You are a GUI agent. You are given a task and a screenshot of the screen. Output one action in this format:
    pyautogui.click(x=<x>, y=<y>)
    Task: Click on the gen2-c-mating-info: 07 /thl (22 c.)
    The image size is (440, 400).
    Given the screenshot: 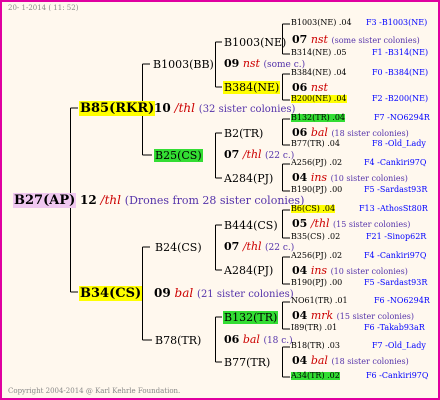 What is the action you would take?
    pyautogui.click(x=259, y=247)
    